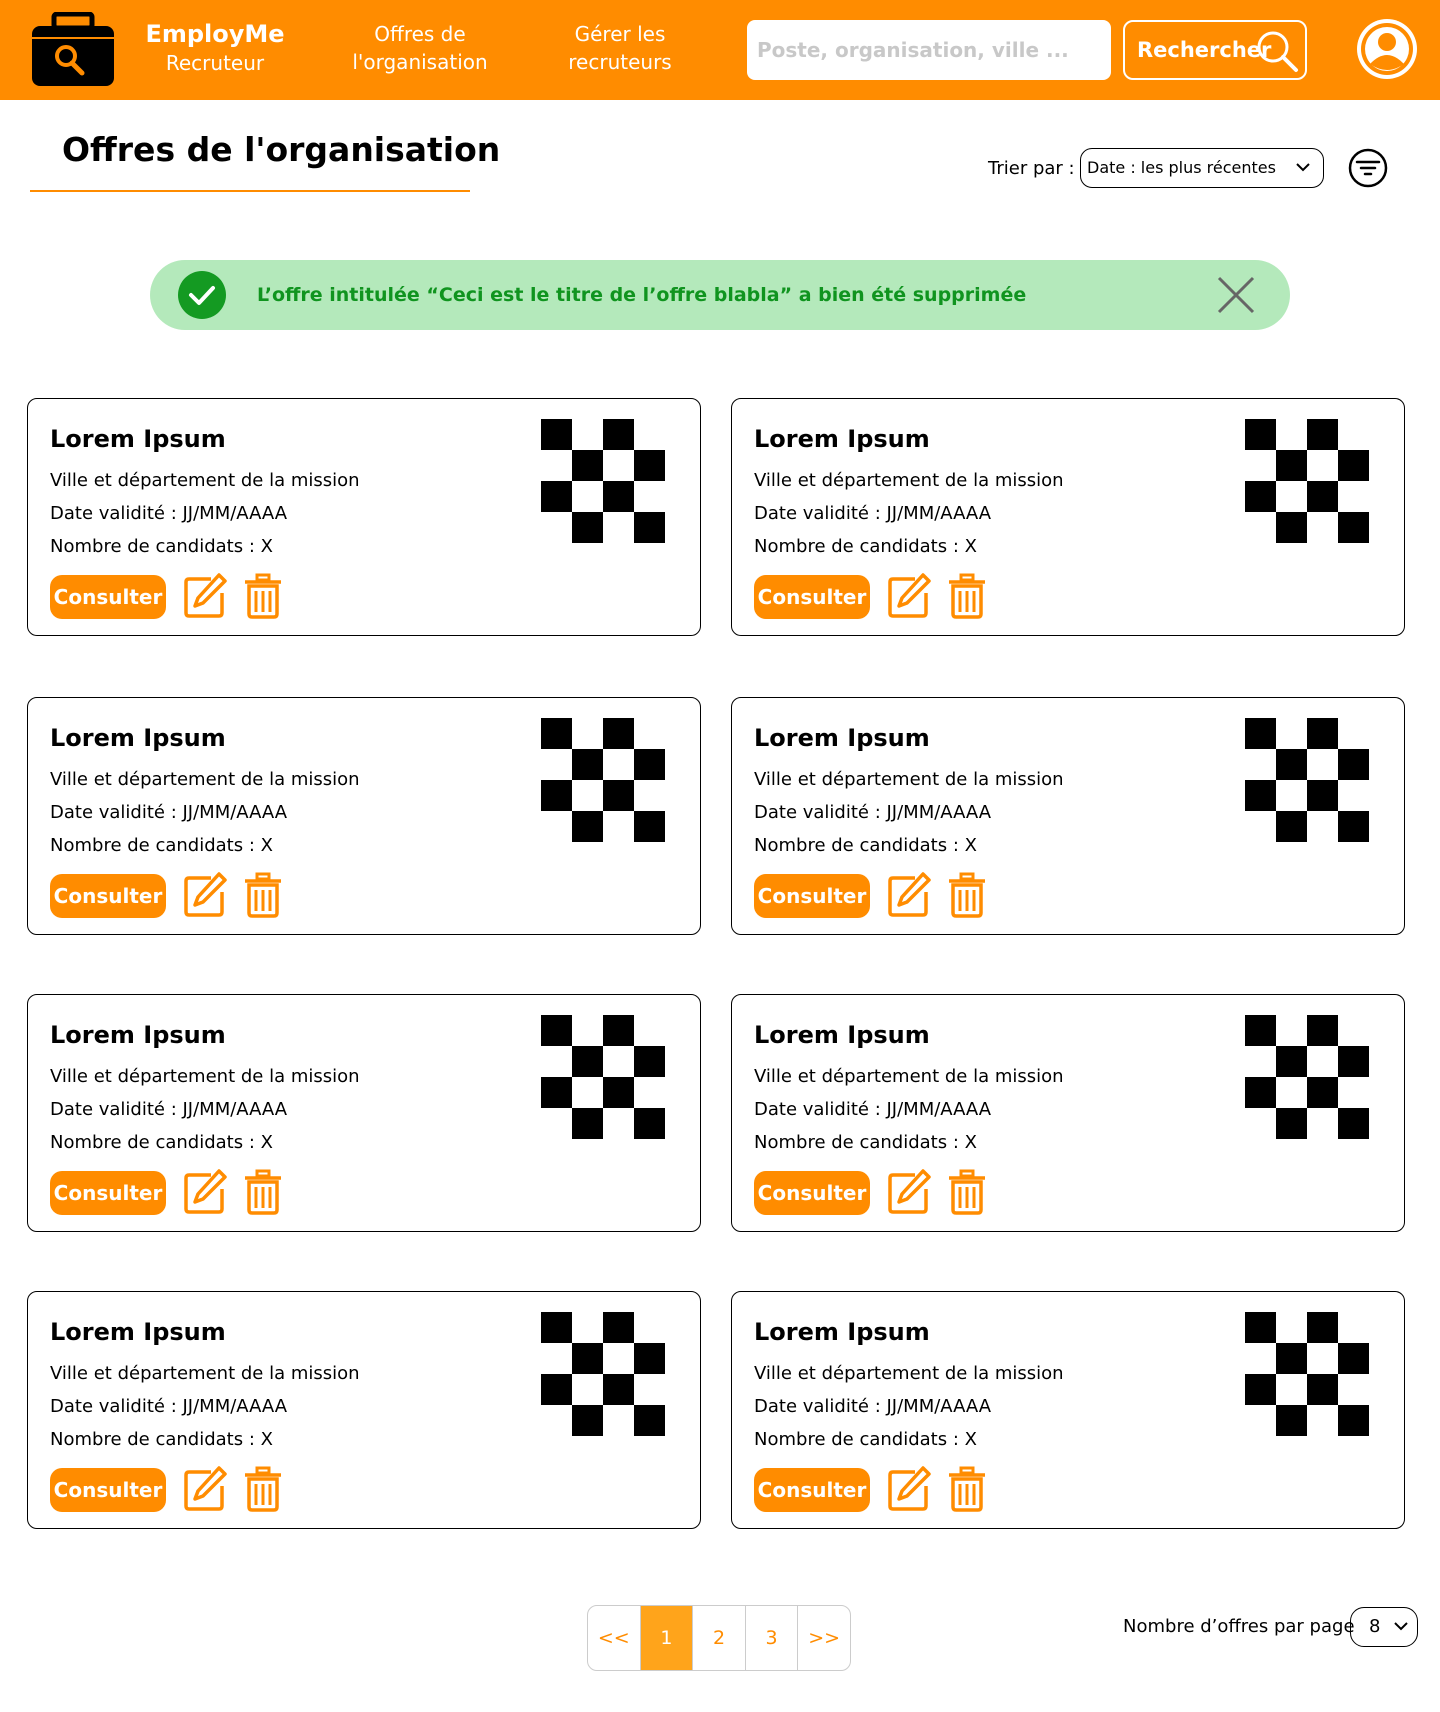 This screenshot has width=1440, height=1712. What do you see at coordinates (202, 295) in the screenshot?
I see `check-circle-icon` at bounding box center [202, 295].